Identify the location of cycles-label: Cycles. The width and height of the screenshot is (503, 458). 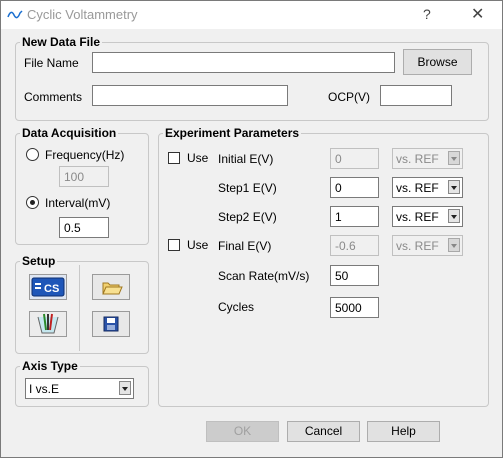
(236, 307).